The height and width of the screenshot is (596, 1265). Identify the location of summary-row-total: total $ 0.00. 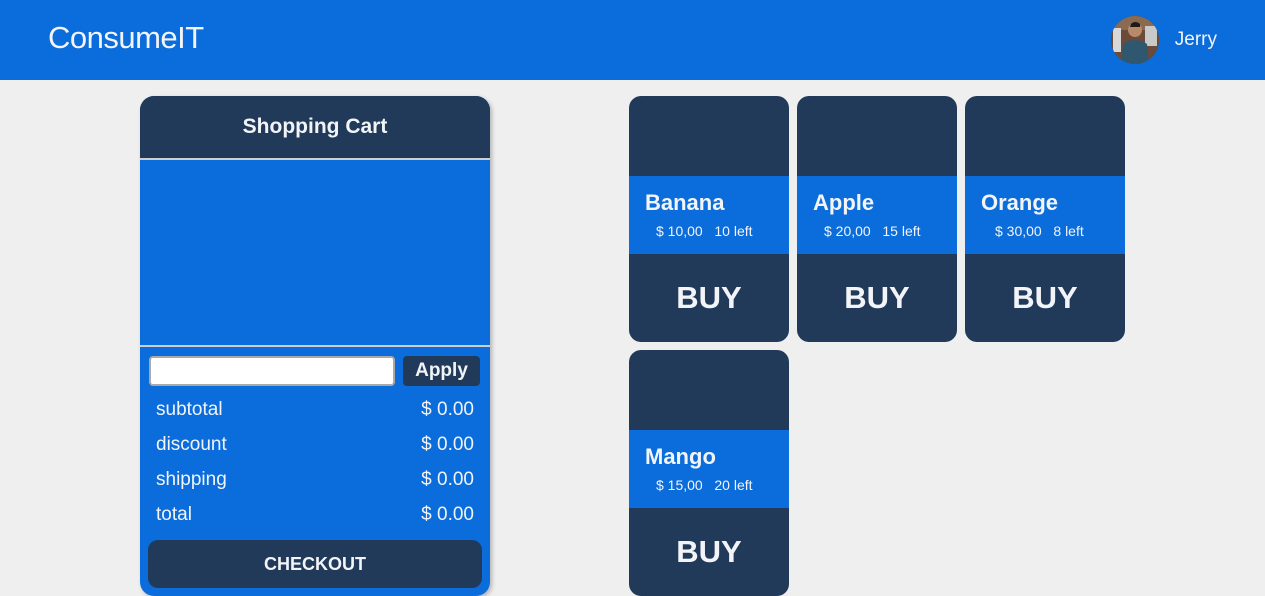
(315, 514).